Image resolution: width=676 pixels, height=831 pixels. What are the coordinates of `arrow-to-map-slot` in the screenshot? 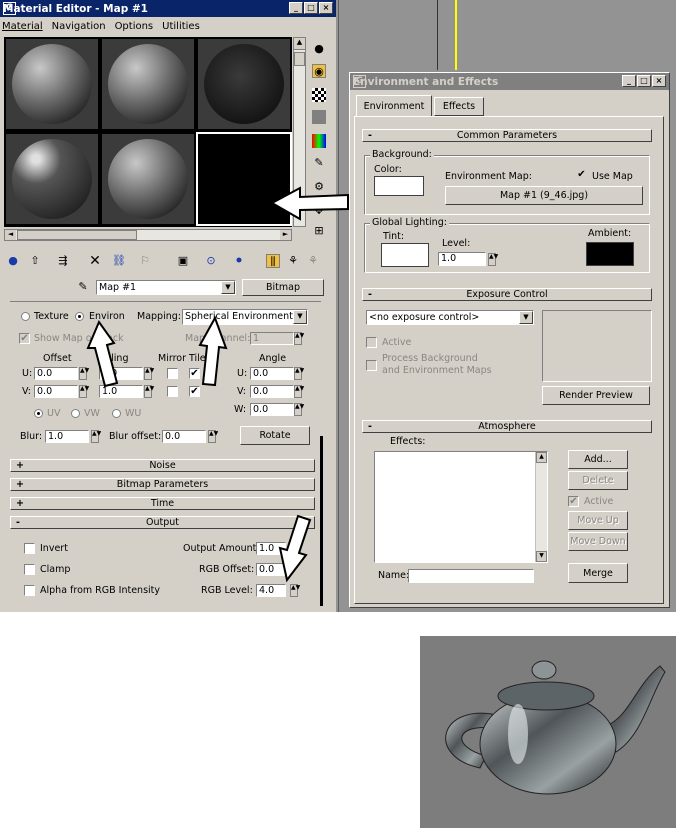 It's located at (309, 203).